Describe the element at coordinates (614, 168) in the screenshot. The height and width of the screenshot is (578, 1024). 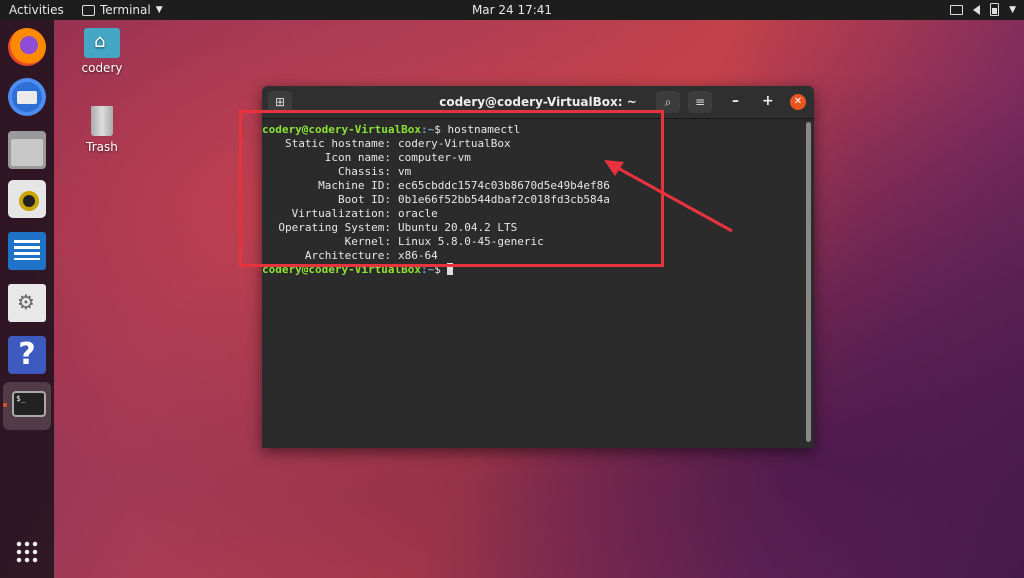
I see `arrow-head` at that location.